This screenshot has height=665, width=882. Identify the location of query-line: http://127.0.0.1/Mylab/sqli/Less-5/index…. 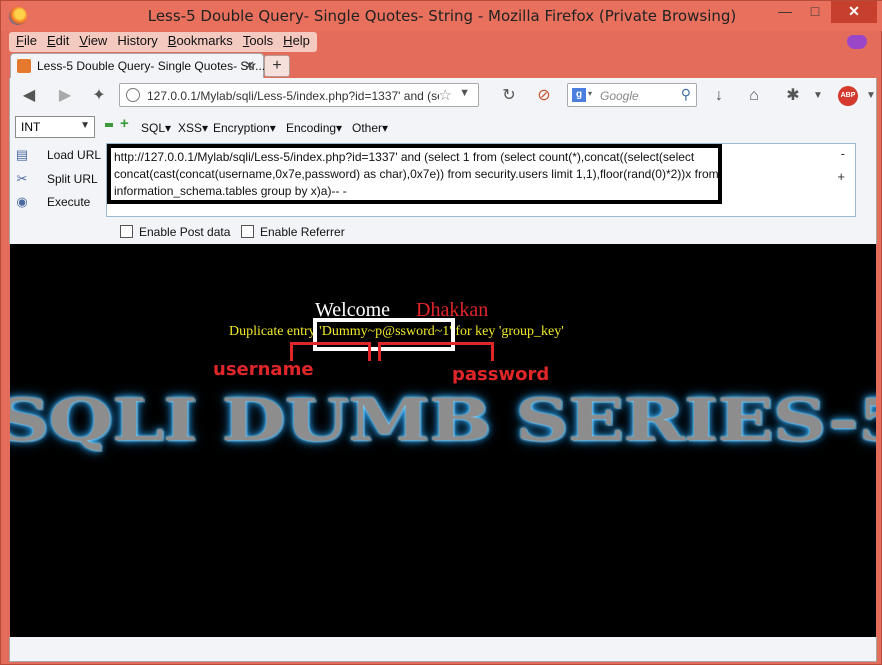
(404, 157).